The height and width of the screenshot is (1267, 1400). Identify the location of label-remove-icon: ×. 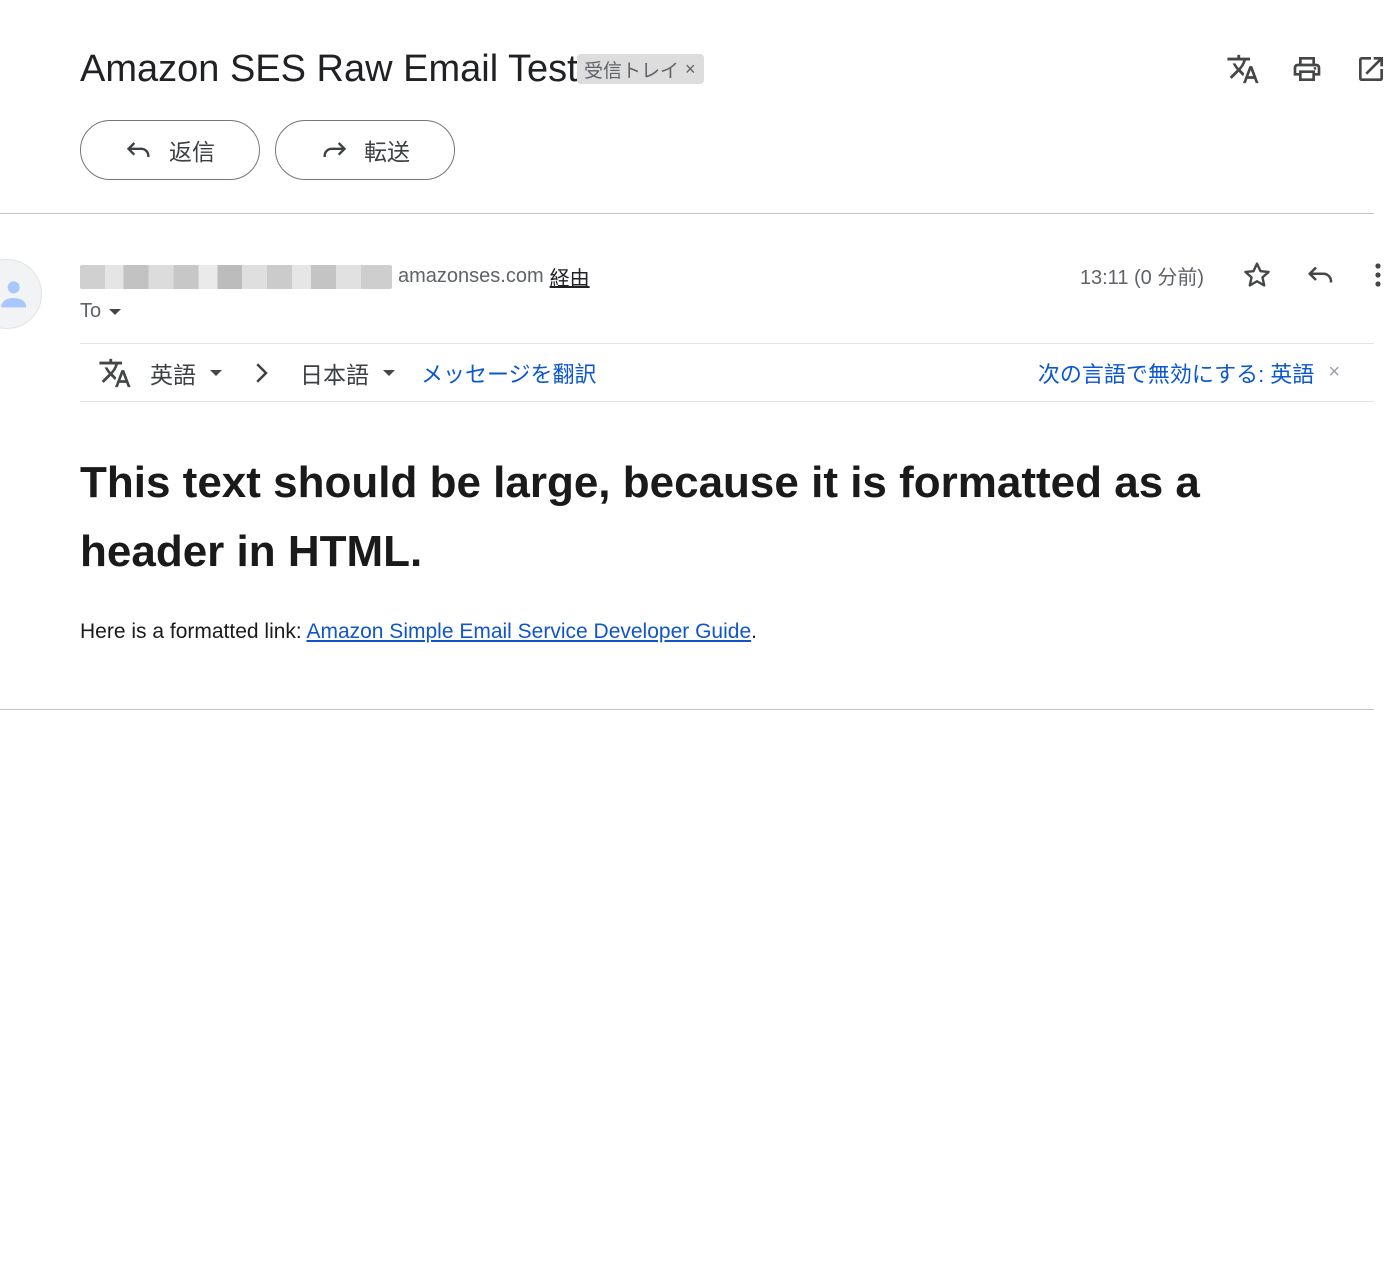
(690, 69).